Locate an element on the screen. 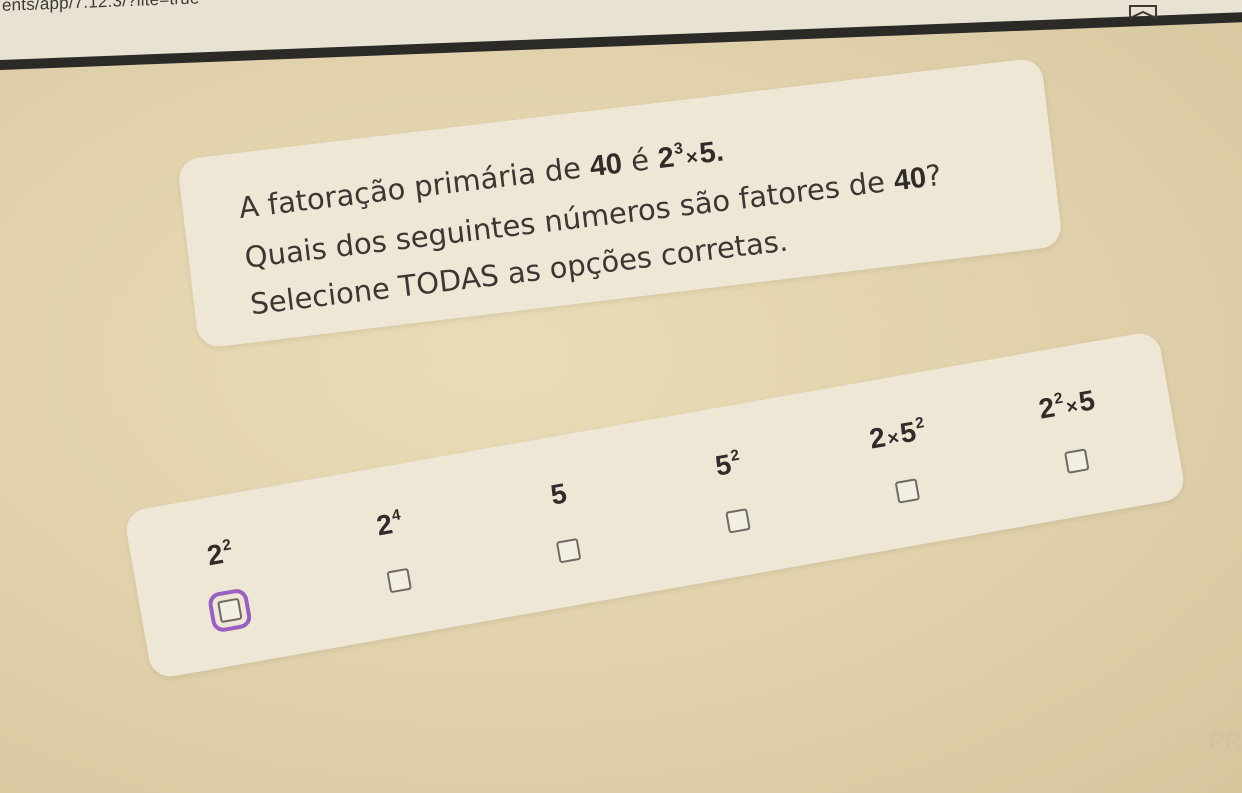  option-2-label: 24 is located at coordinates (388, 524).